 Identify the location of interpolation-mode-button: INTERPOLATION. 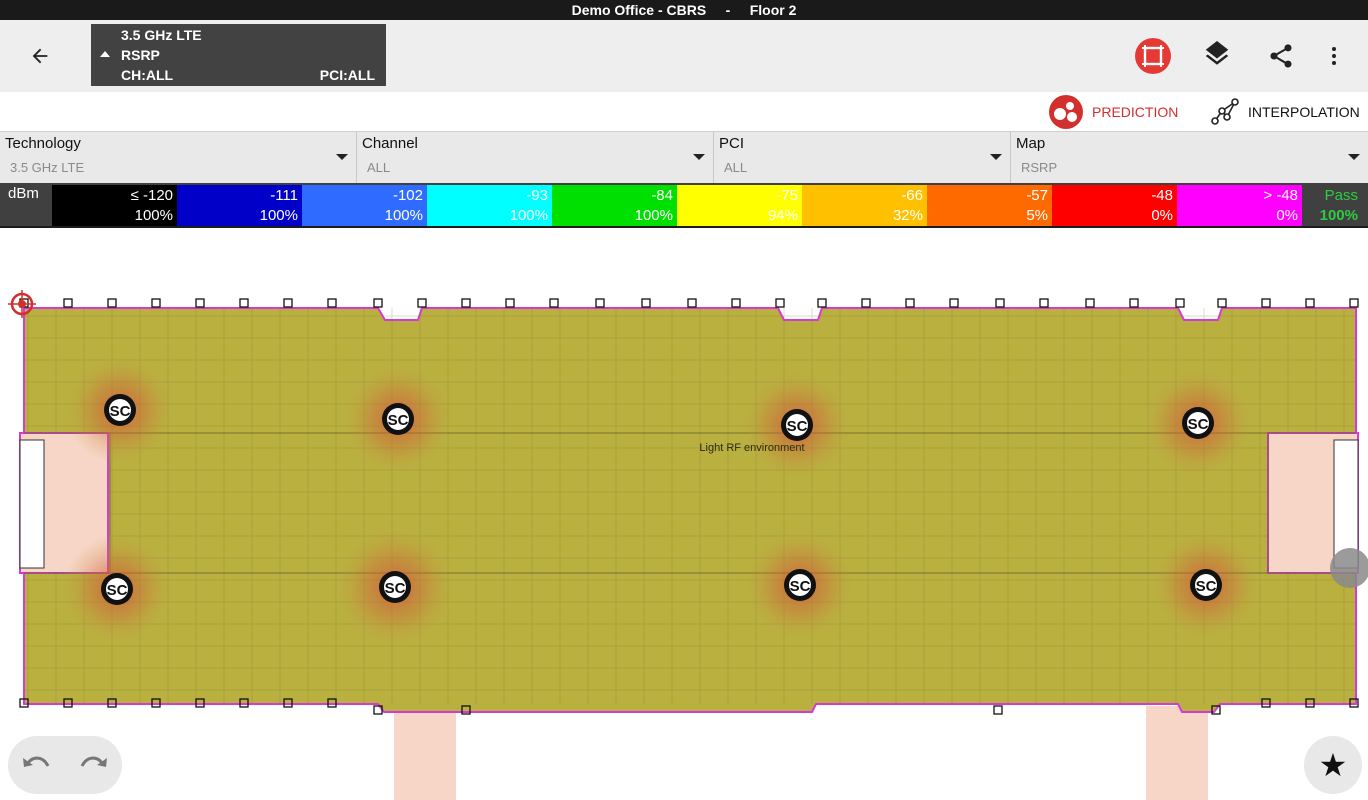
(1285, 112).